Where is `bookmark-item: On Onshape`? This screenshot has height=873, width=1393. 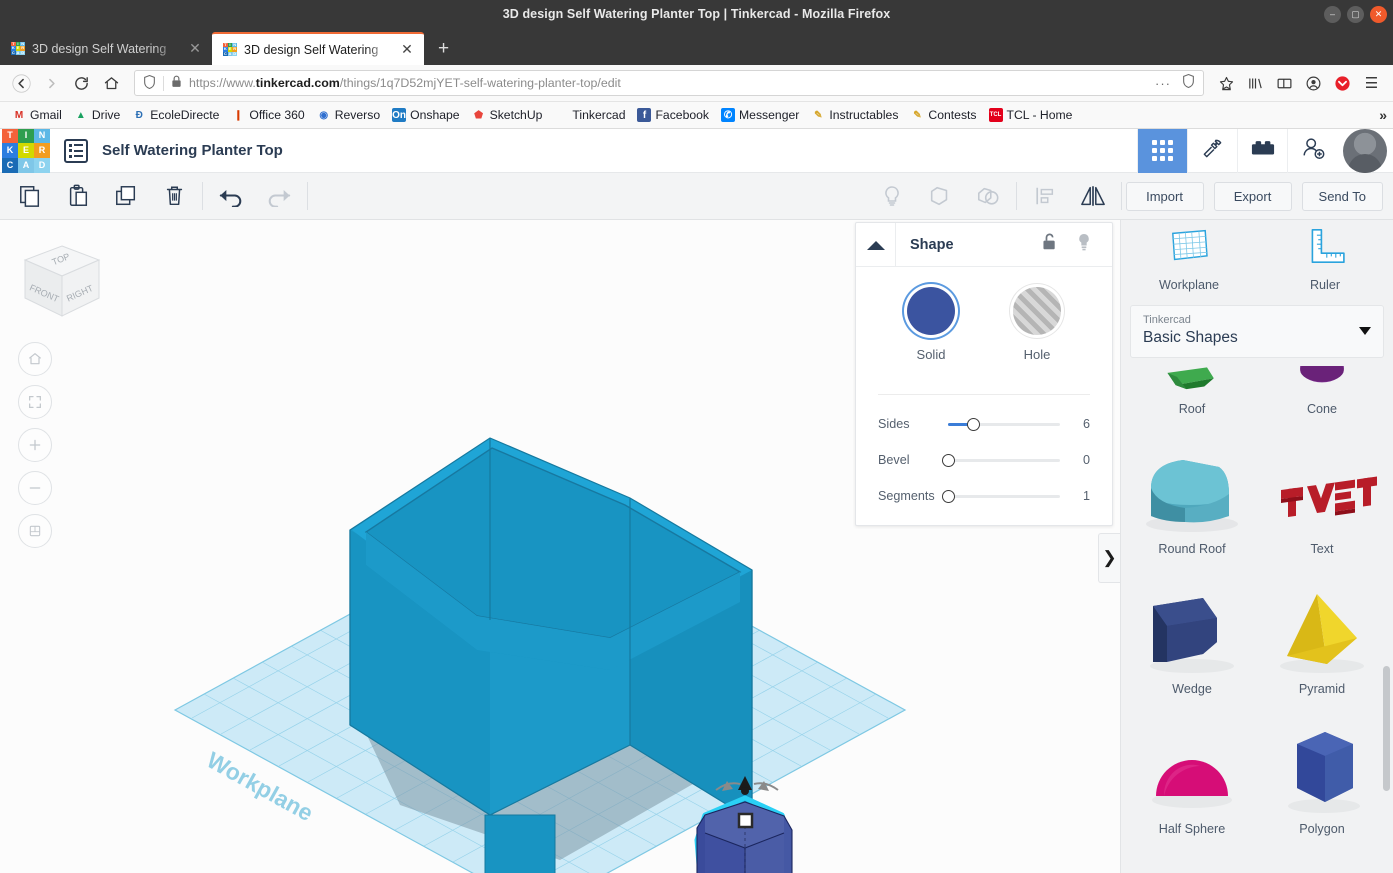
bookmark-item: On Onshape is located at coordinates (425, 115).